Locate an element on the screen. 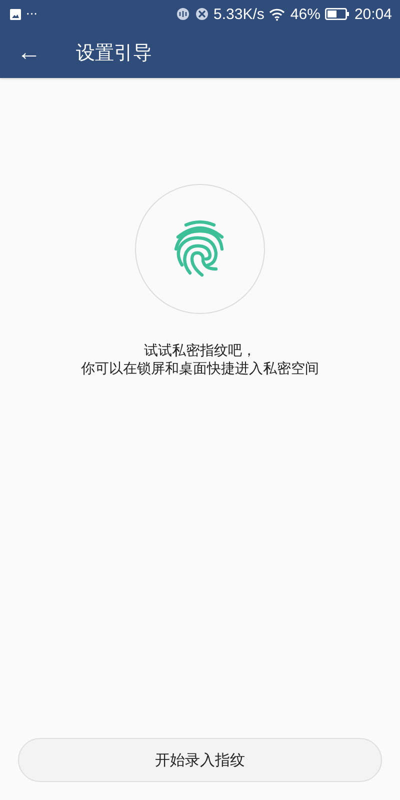  message-text: 试试私密指纹吧， is located at coordinates (200, 351).